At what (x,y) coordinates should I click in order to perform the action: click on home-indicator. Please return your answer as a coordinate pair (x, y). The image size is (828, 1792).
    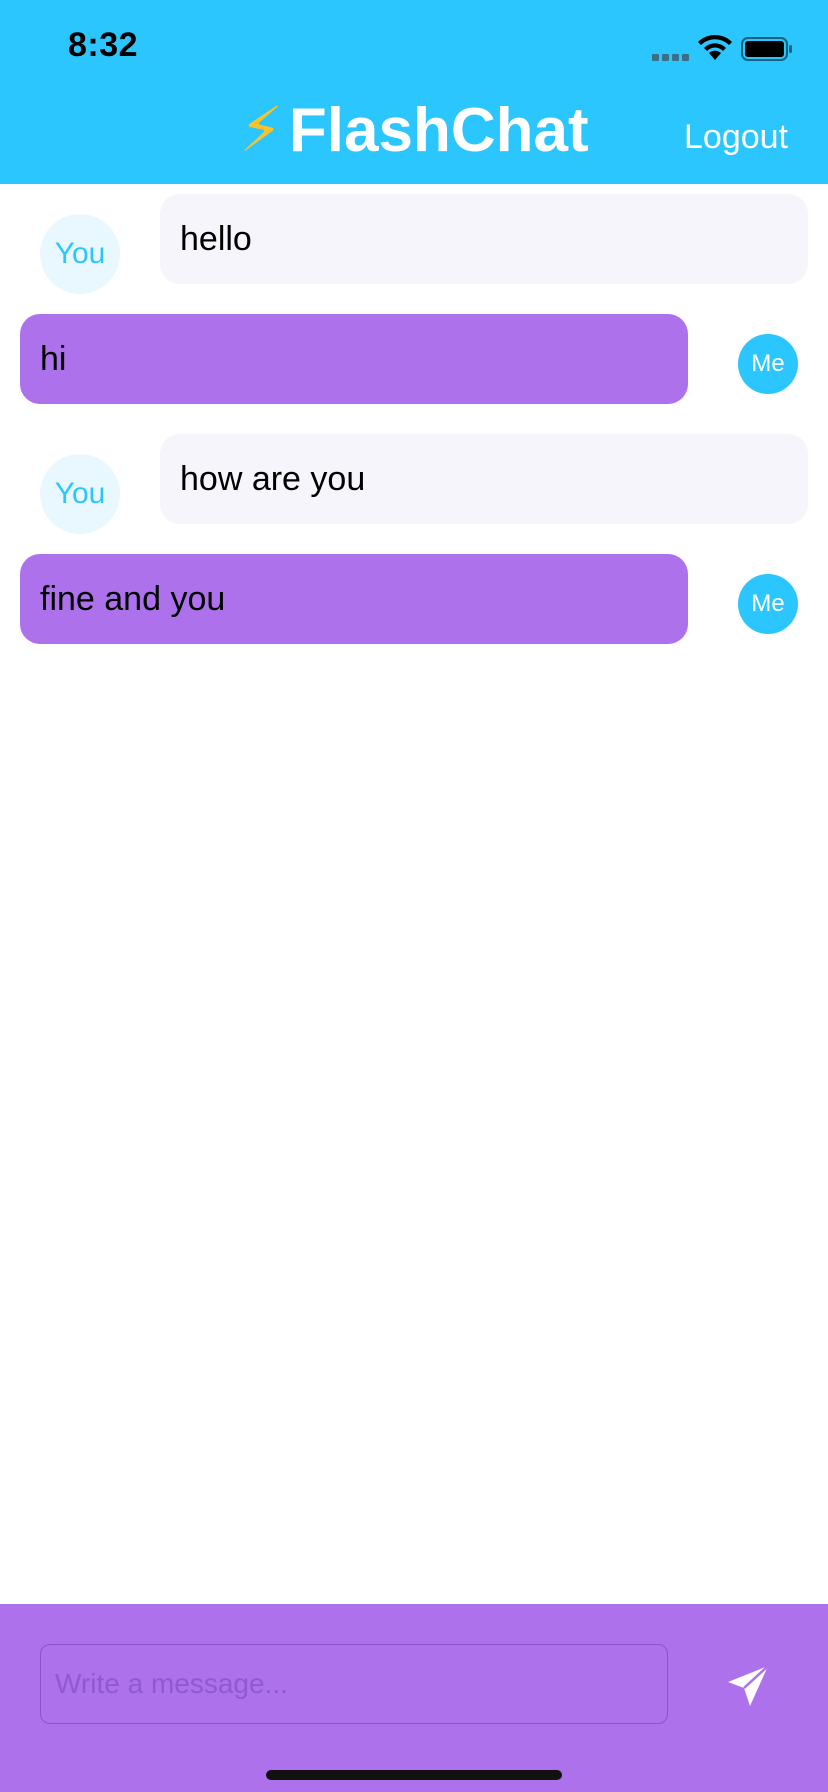
    Looking at the image, I should click on (414, 1775).